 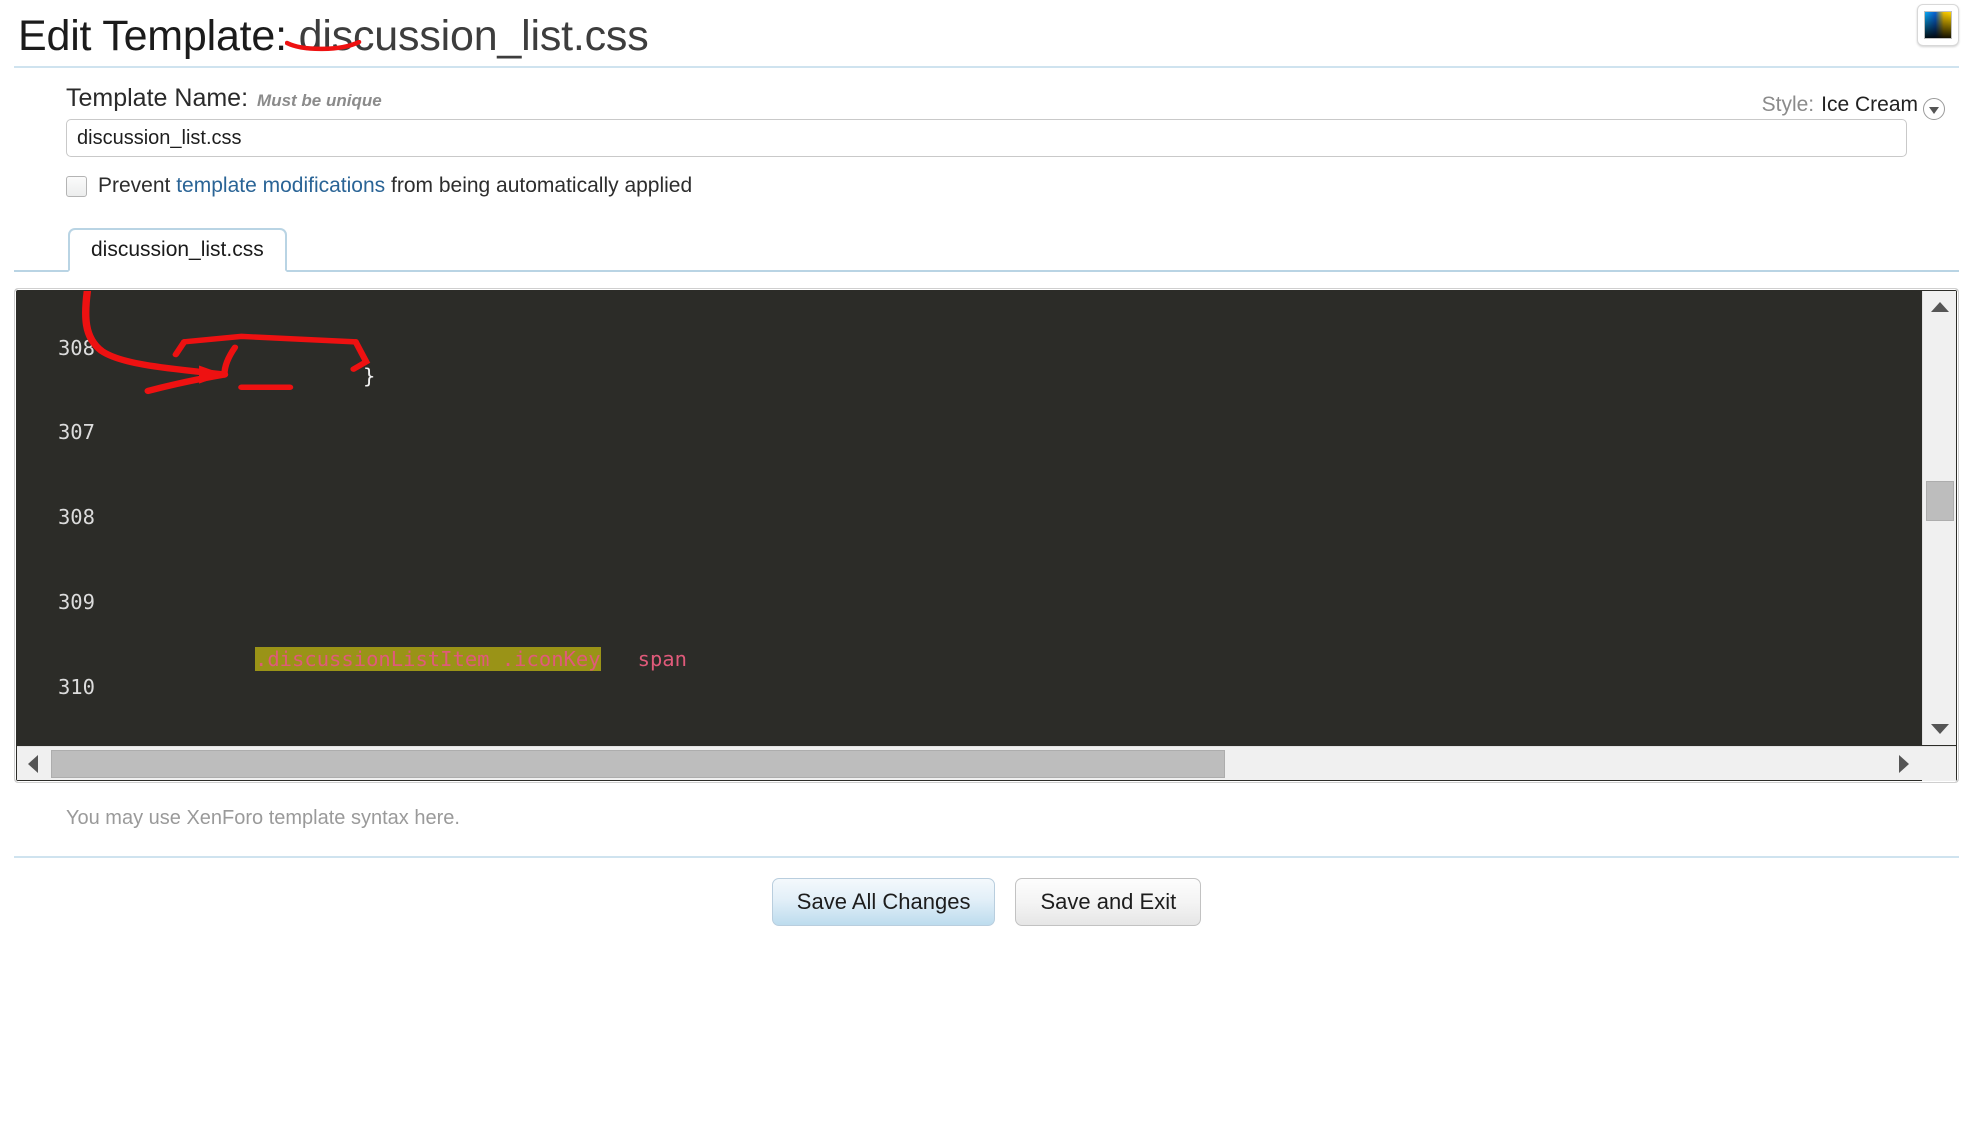 What do you see at coordinates (428, 658) in the screenshot?
I see `code-token-selector: .discussionListItem .iconKey` at bounding box center [428, 658].